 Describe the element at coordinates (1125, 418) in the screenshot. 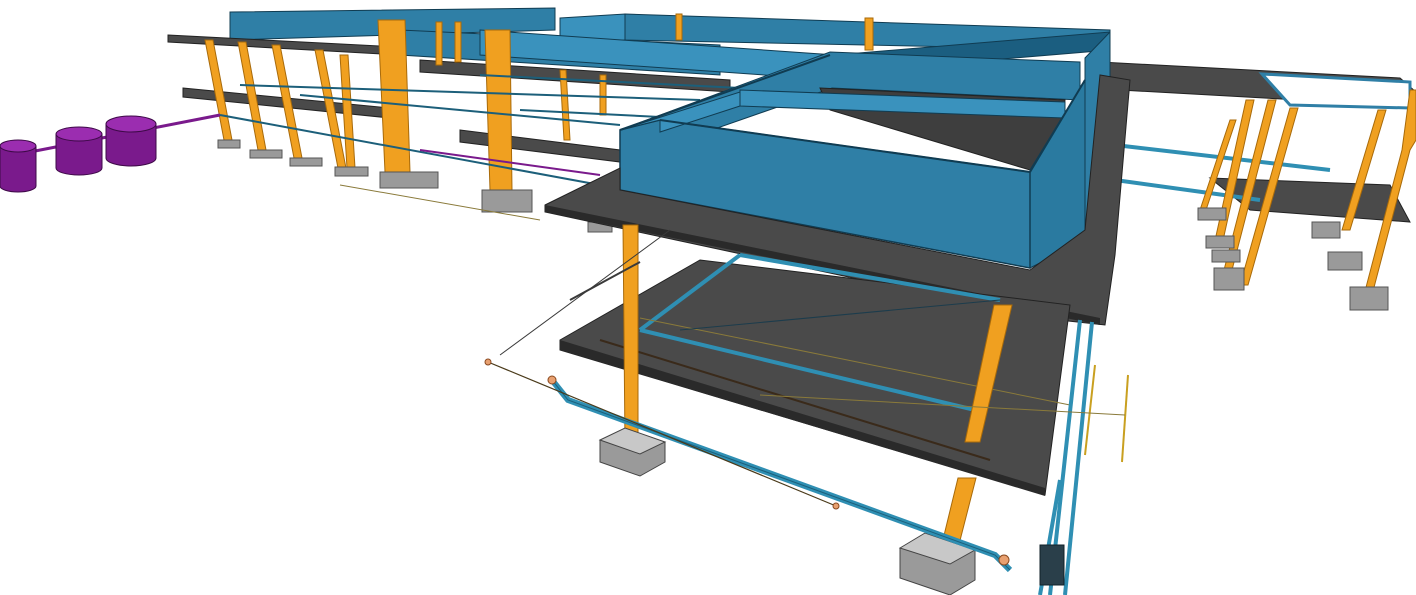

I see `drain-pipe` at that location.